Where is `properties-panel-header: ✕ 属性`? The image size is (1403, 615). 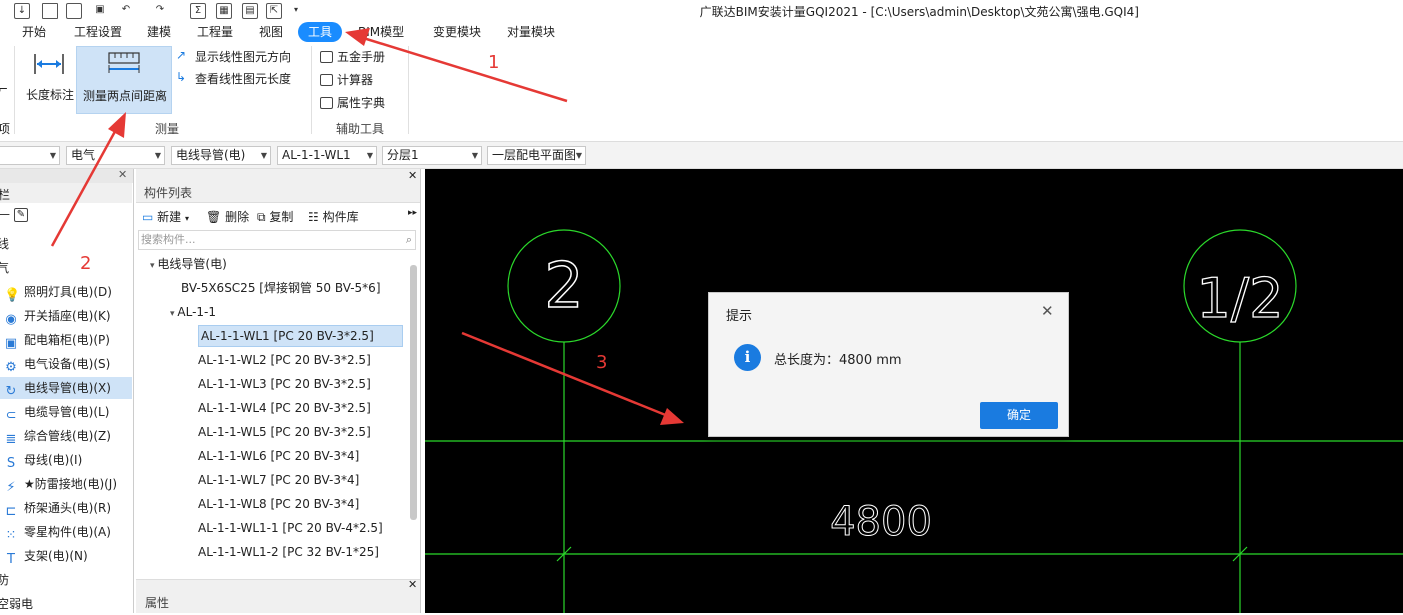
properties-panel-header: ✕ 属性 is located at coordinates (278, 595).